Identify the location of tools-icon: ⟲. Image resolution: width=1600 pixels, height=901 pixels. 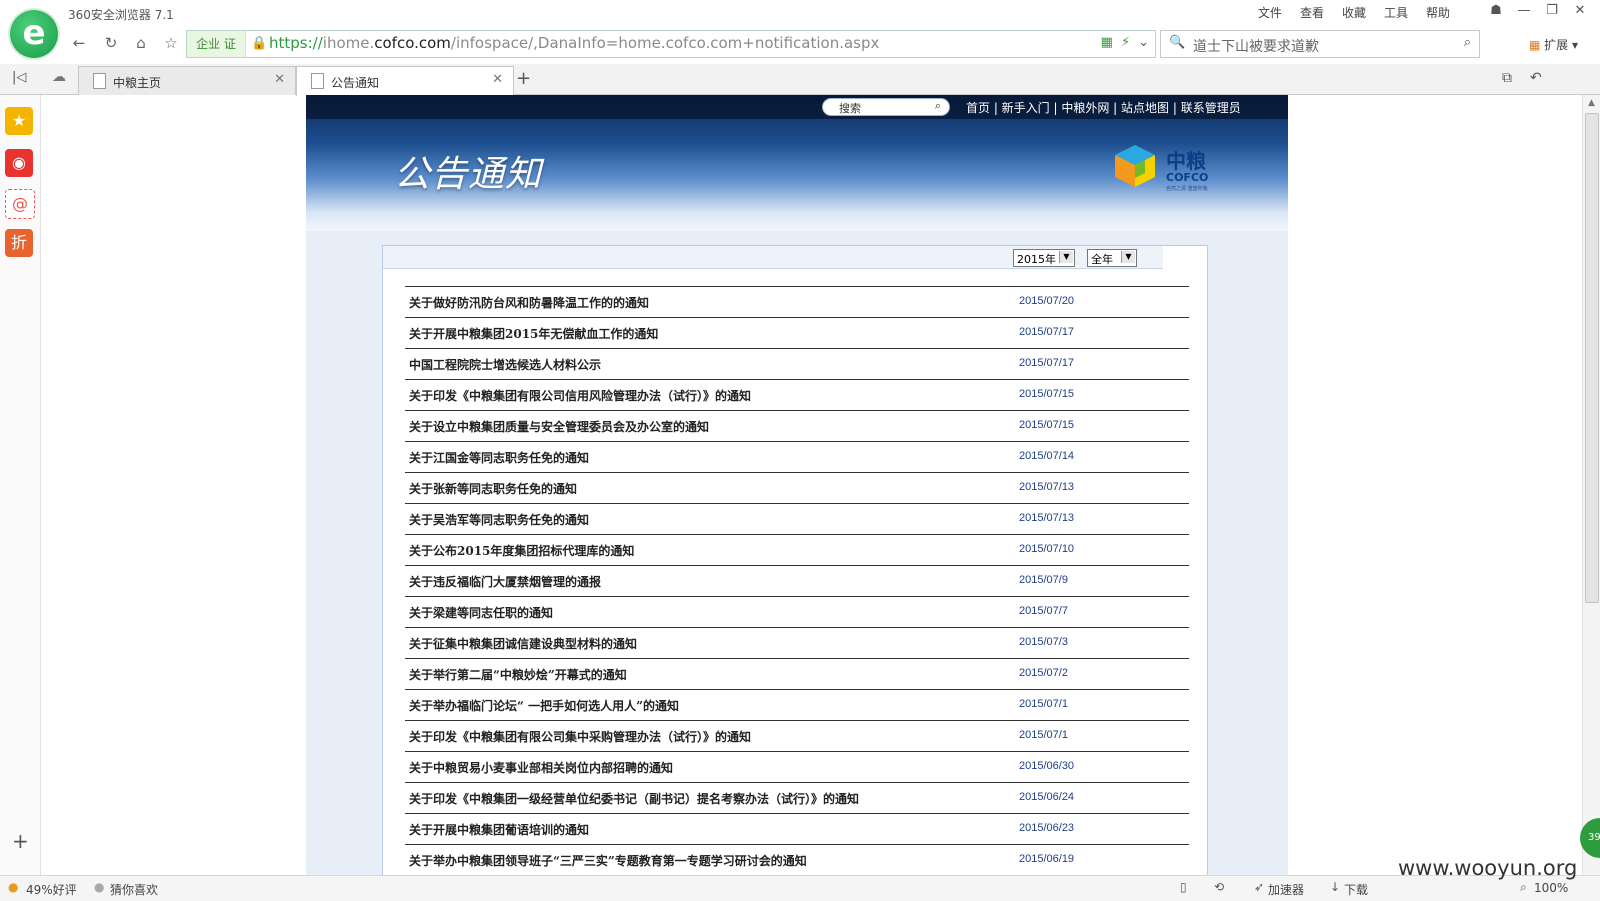
(1219, 887).